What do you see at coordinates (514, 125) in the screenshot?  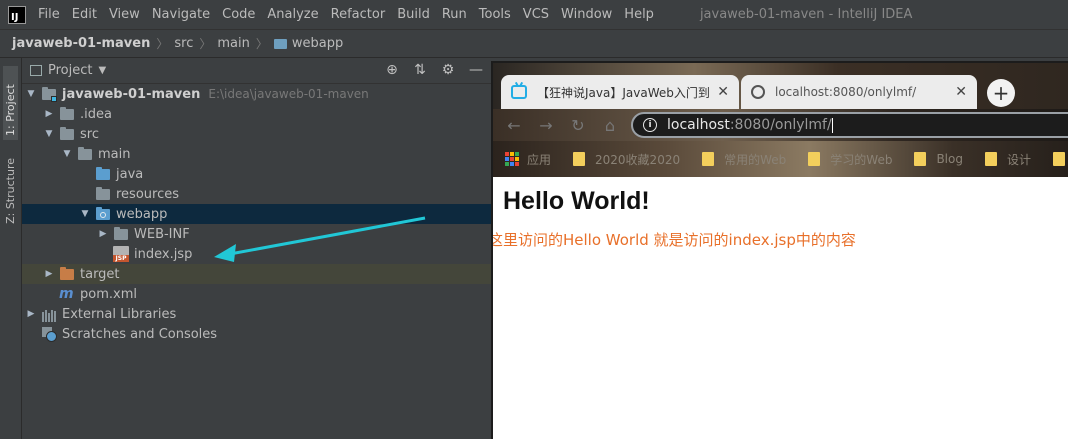 I see `back-icon: ←` at bounding box center [514, 125].